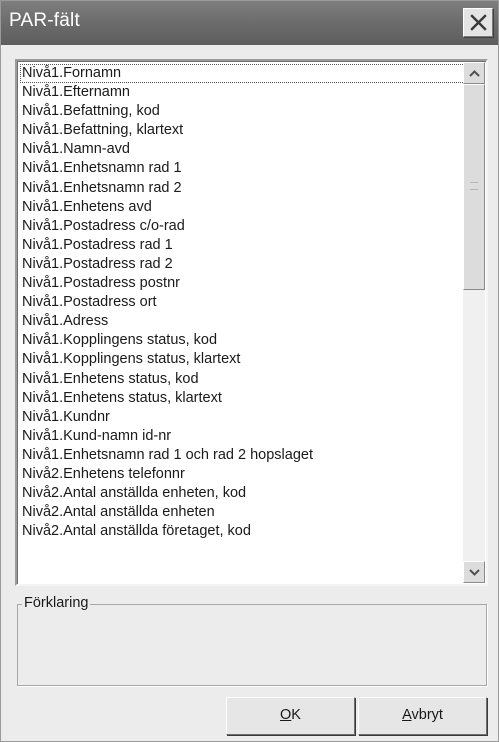 The height and width of the screenshot is (742, 499). I want to click on close-icon, so click(478, 22).